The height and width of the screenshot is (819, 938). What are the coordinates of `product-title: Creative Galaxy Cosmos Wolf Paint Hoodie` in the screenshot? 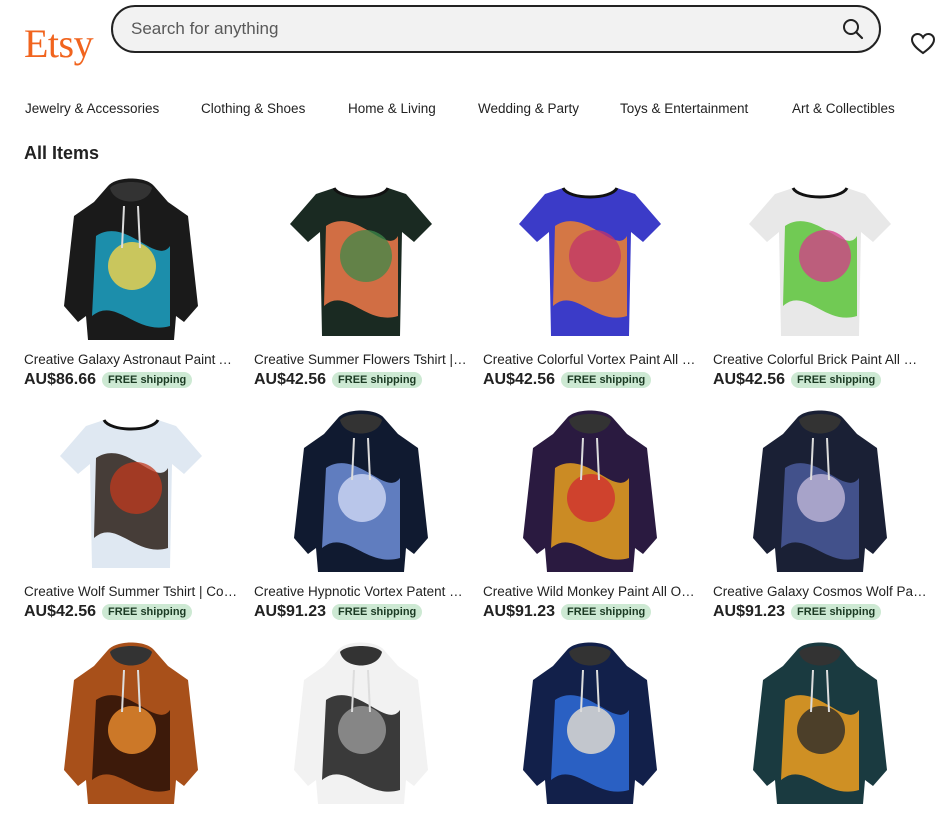 It's located at (820, 592).